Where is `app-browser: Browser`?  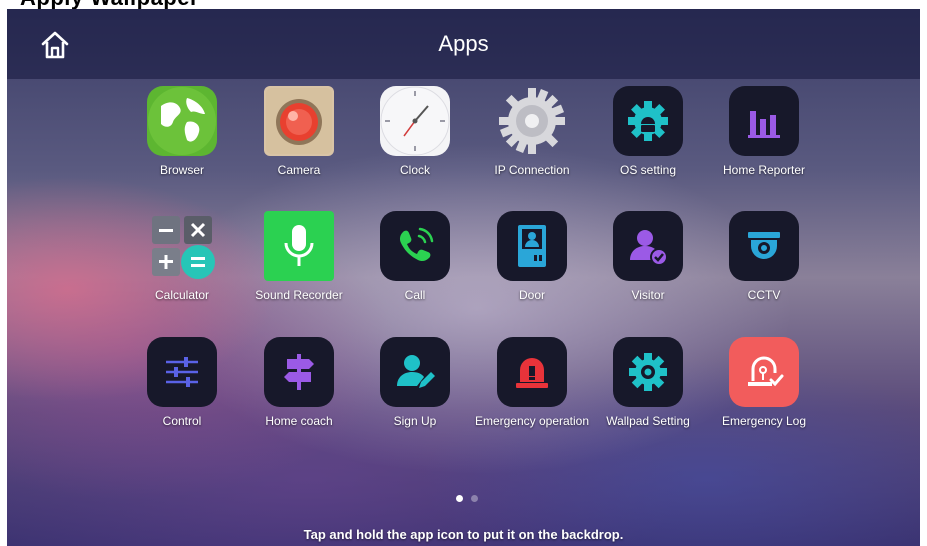 app-browser: Browser is located at coordinates (182, 141).